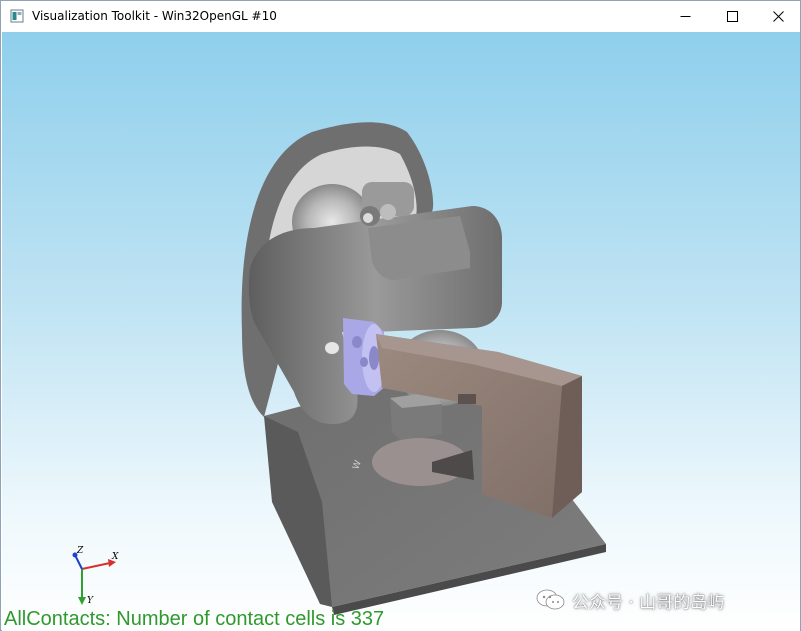  Describe the element at coordinates (95, 576) in the screenshot. I see `orientation-axes: X Y Z` at that location.